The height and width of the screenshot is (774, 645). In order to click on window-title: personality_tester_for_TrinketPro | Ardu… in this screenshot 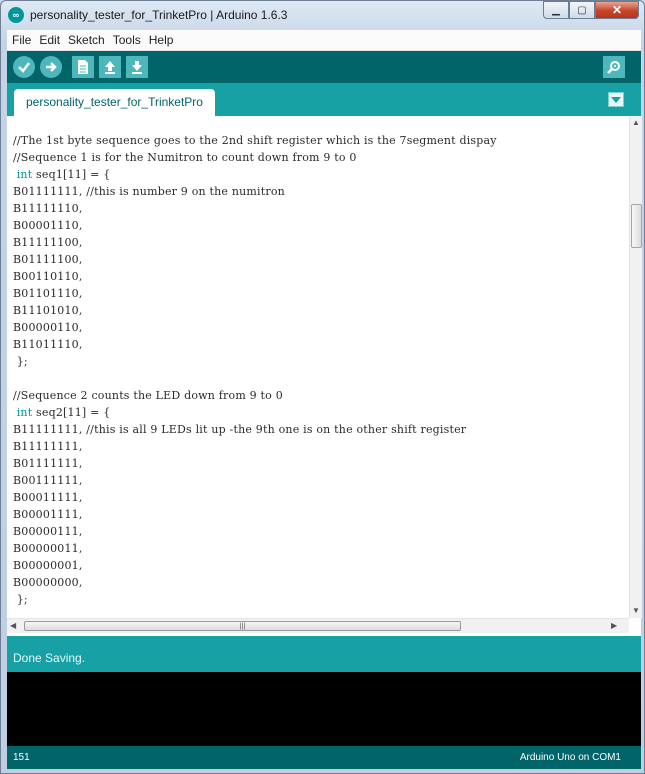, I will do `click(159, 15)`.